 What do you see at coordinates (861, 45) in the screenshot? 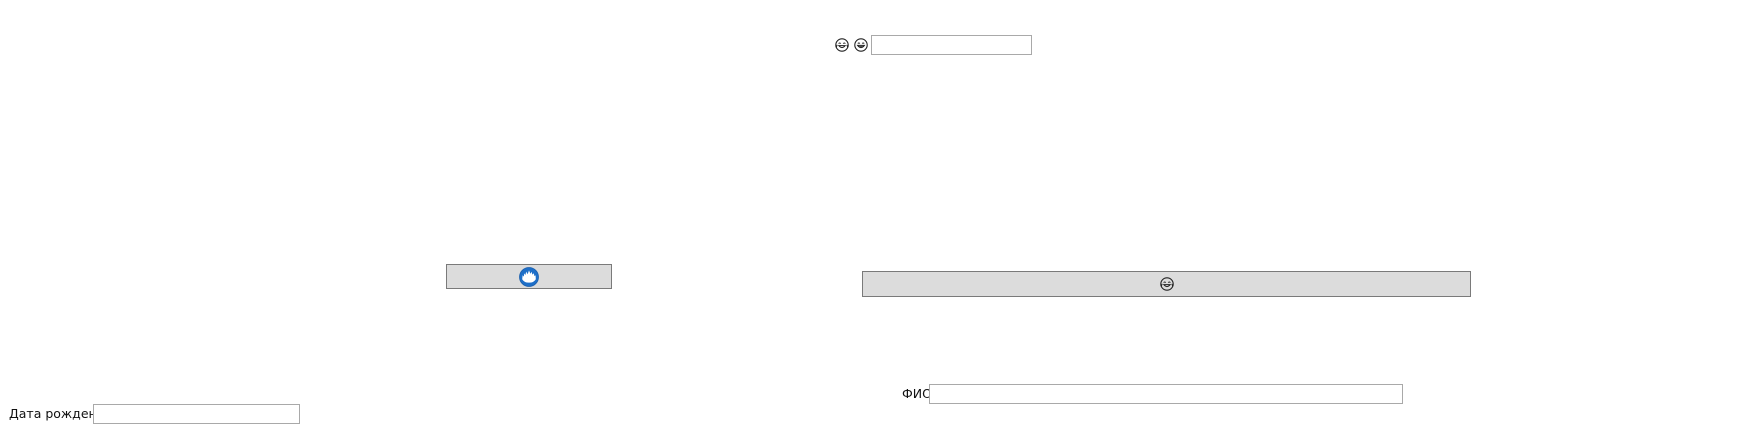
I see `grinning-emoji-icon` at bounding box center [861, 45].